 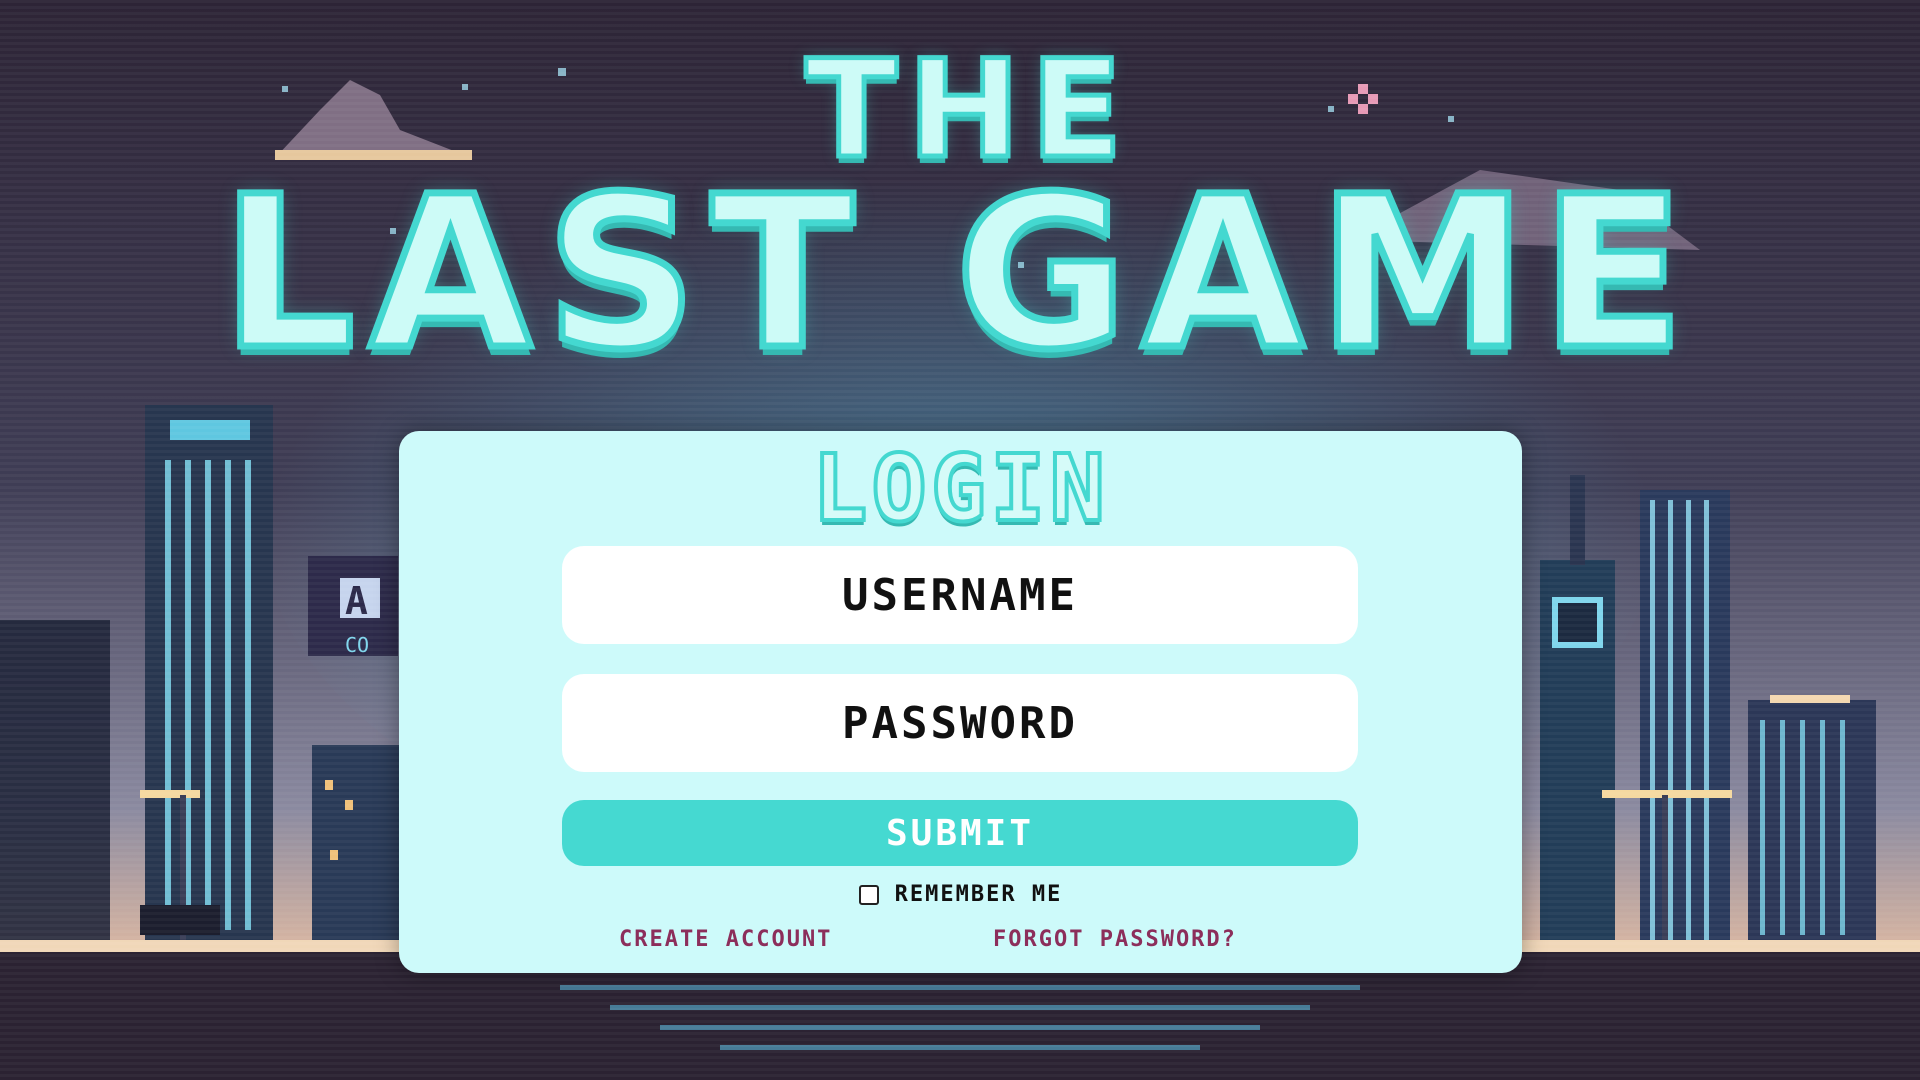 I want to click on password-input, so click(x=960, y=723).